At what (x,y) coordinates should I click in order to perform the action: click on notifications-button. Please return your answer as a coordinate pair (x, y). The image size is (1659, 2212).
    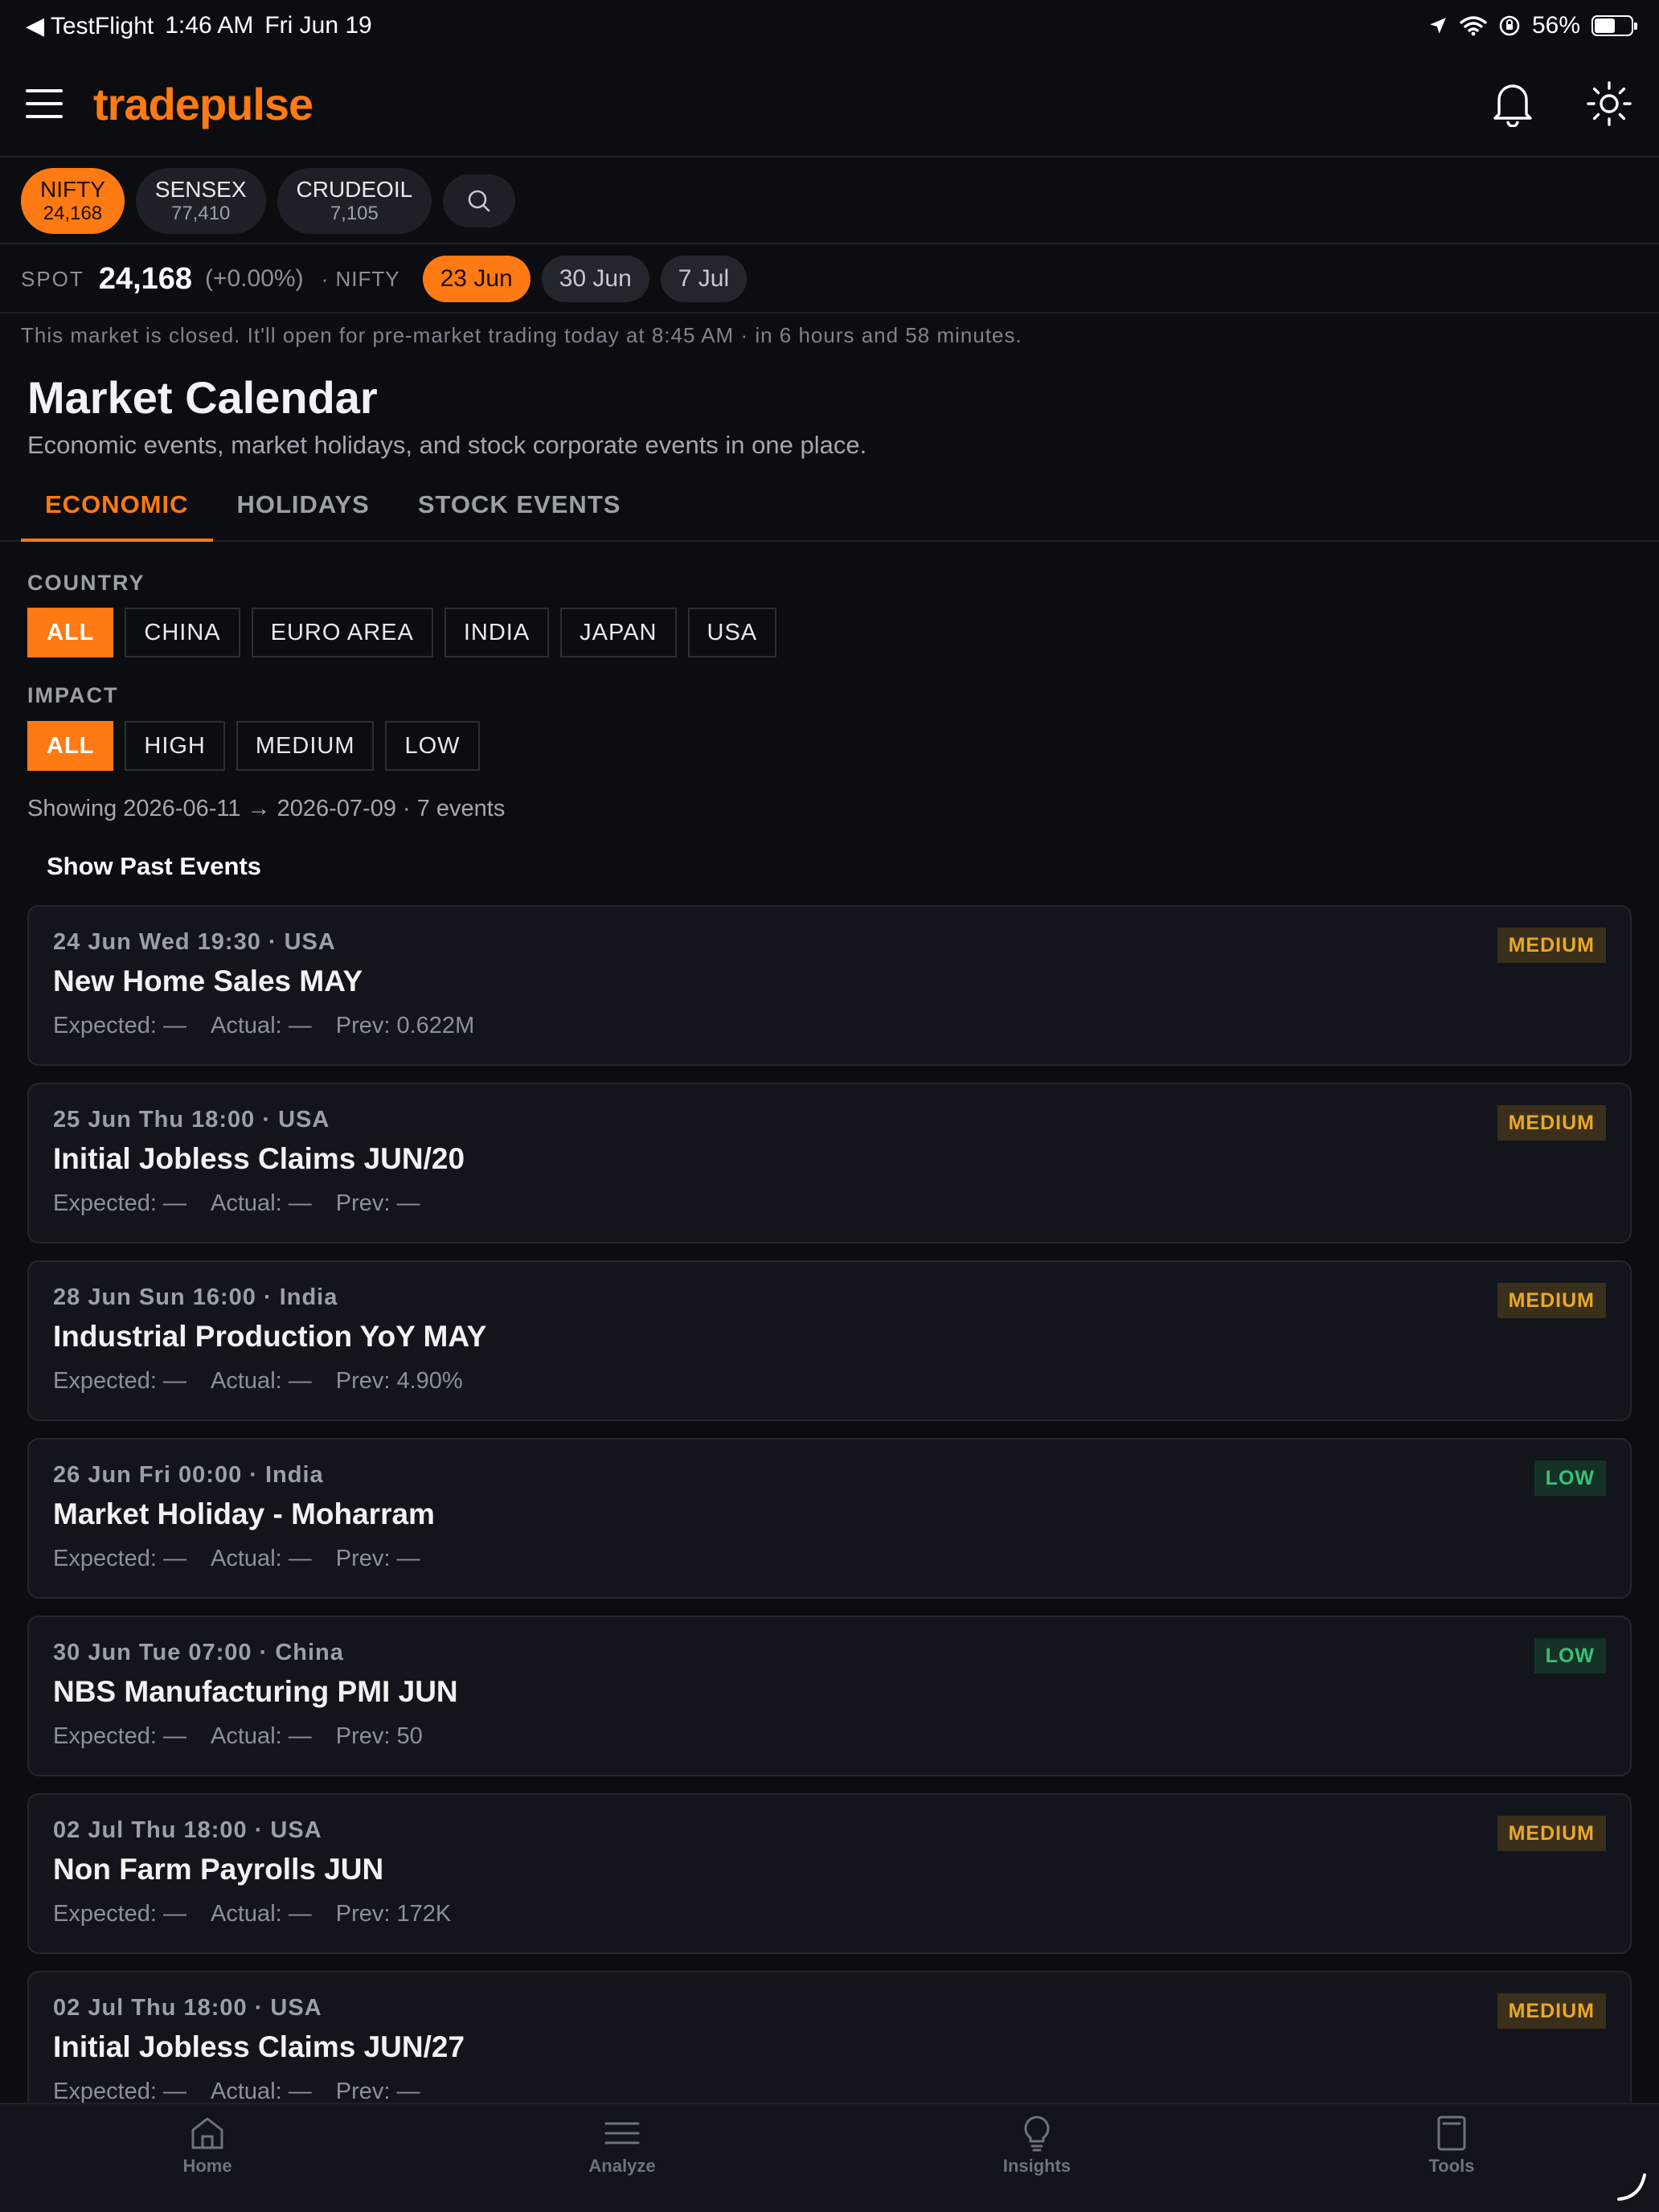
    Looking at the image, I should click on (1513, 104).